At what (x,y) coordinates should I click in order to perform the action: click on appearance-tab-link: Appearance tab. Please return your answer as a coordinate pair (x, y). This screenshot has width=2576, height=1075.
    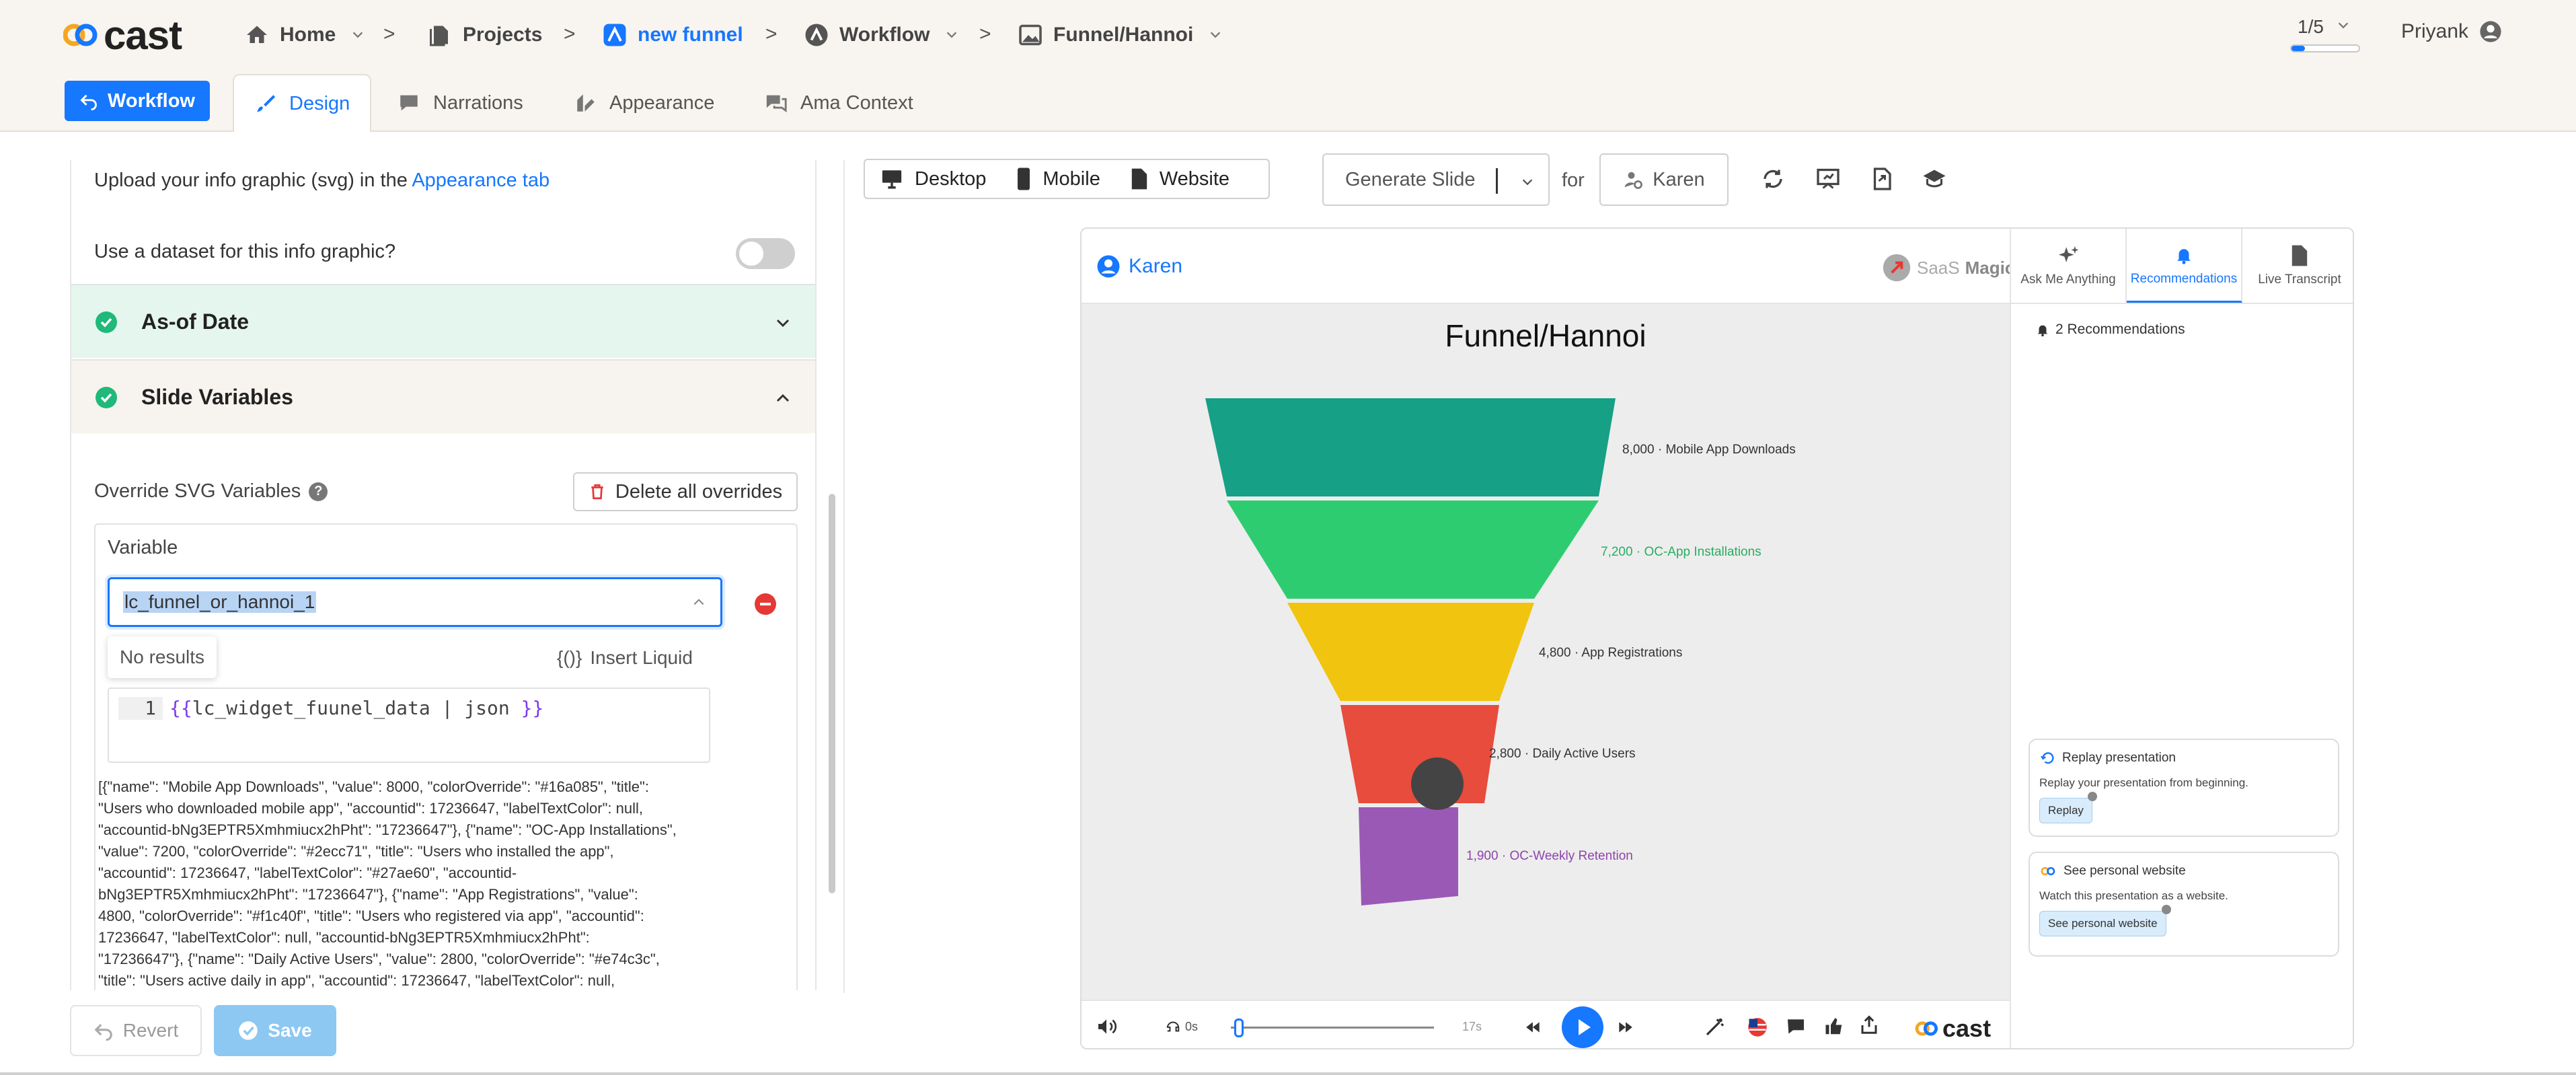
    Looking at the image, I should click on (481, 180).